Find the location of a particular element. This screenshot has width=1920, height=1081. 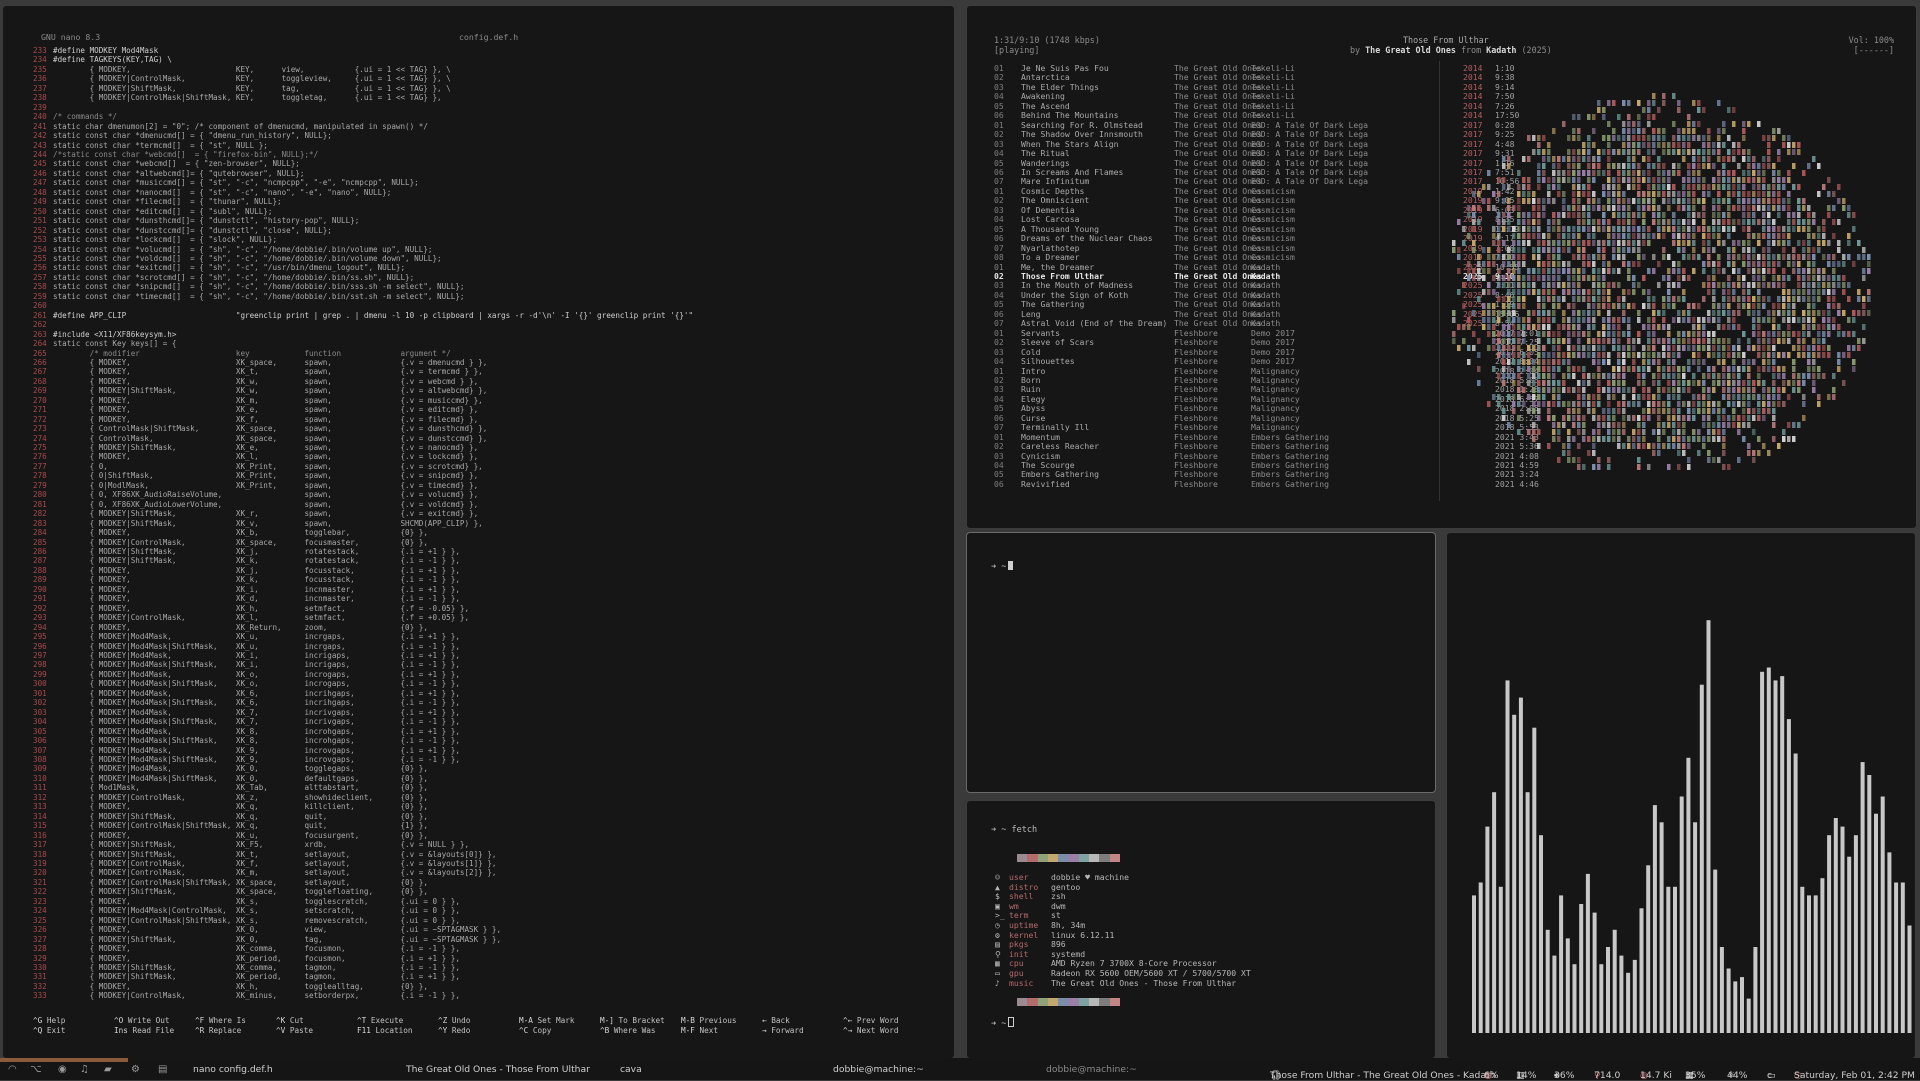

tag-folder-icon: ▰ is located at coordinates (108, 1069).